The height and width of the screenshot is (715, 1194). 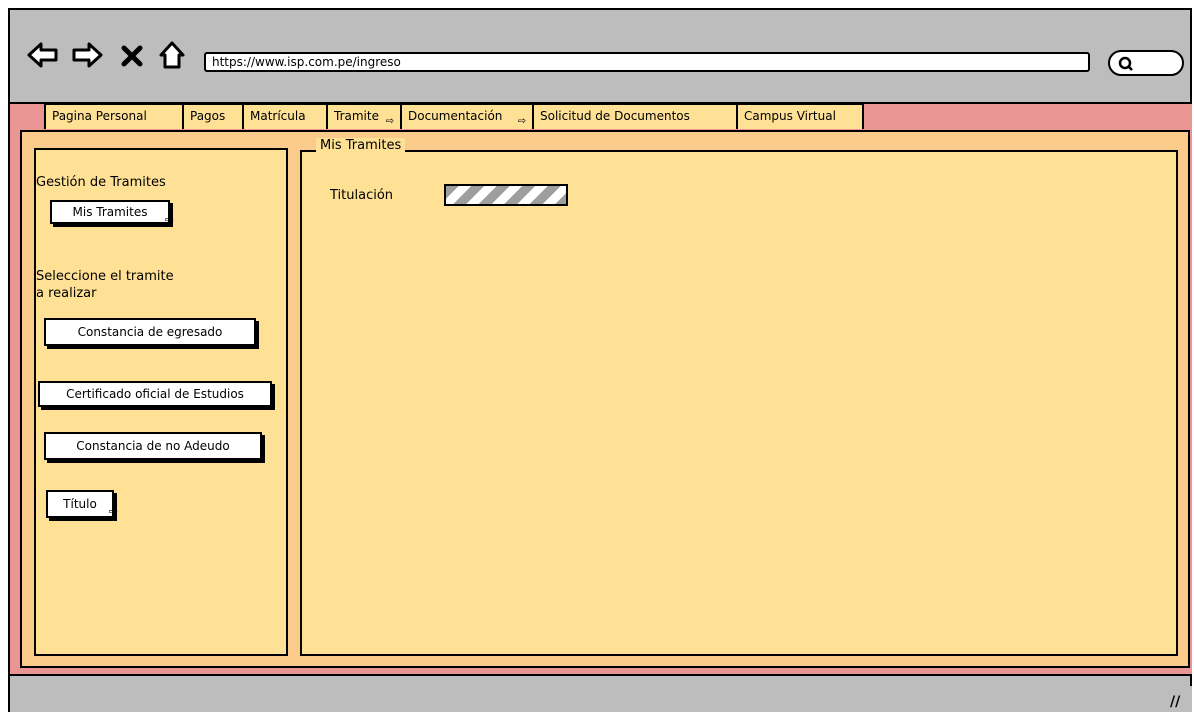 What do you see at coordinates (506, 195) in the screenshot?
I see `tramite-progress-bar` at bounding box center [506, 195].